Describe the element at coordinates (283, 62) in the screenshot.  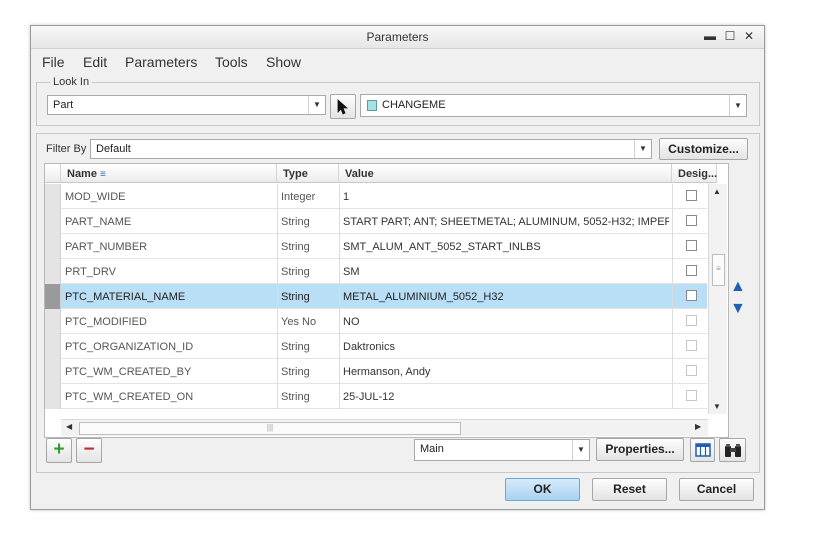
I see `menu-show: Show` at that location.